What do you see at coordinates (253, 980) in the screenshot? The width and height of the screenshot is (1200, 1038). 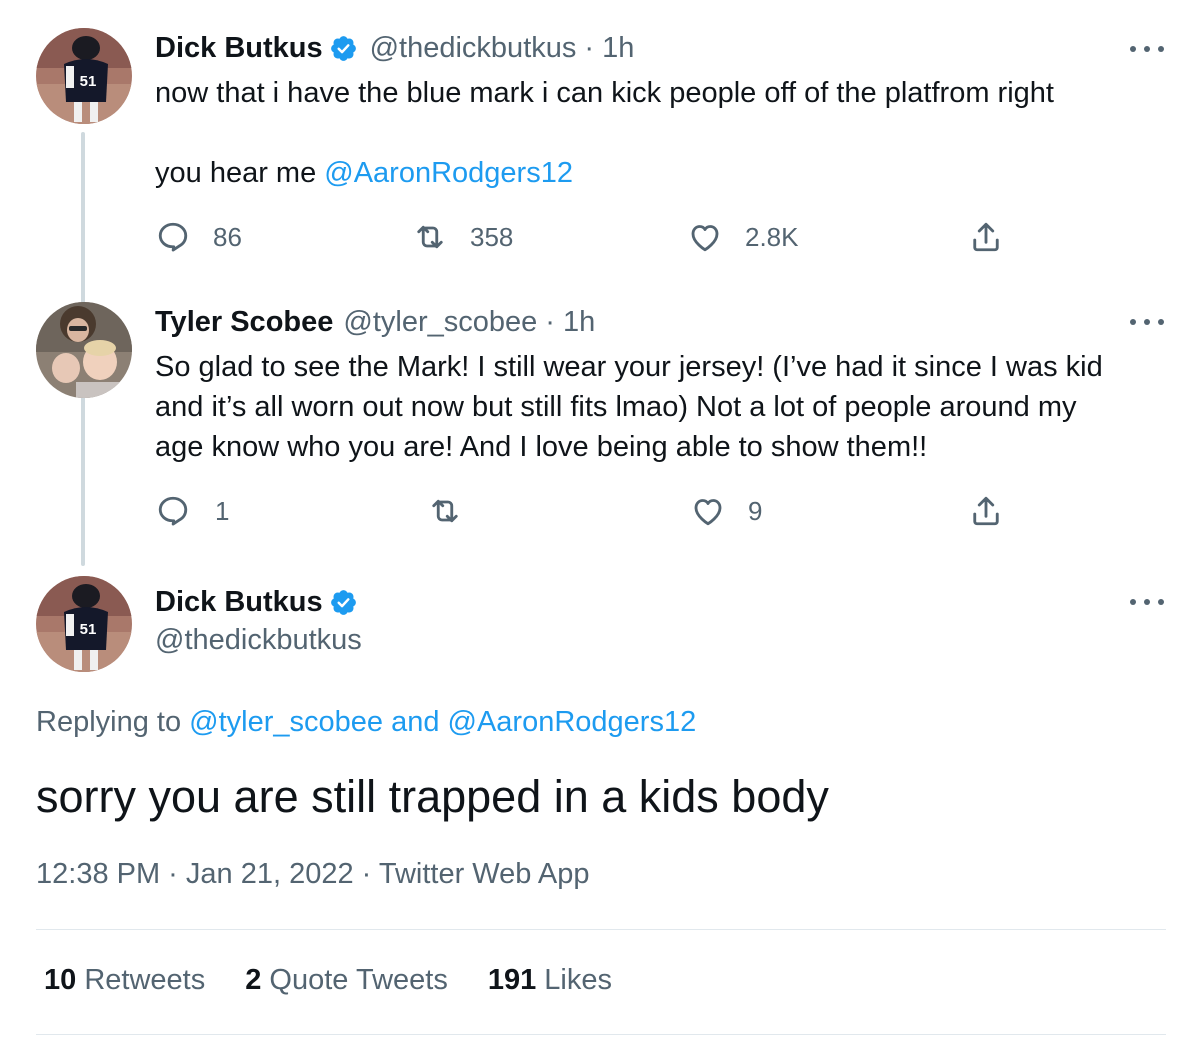 I see `quotes-count: 2` at bounding box center [253, 980].